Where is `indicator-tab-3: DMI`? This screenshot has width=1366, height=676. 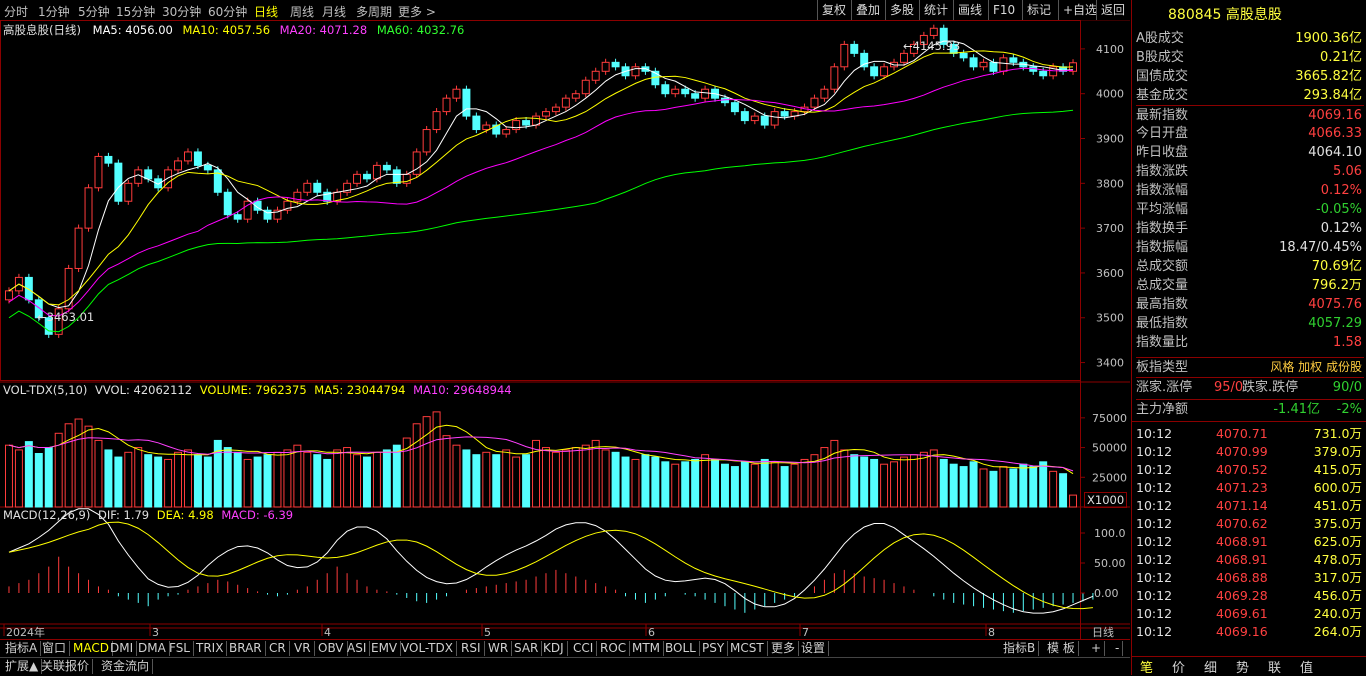 indicator-tab-3: DMI is located at coordinates (122, 648).